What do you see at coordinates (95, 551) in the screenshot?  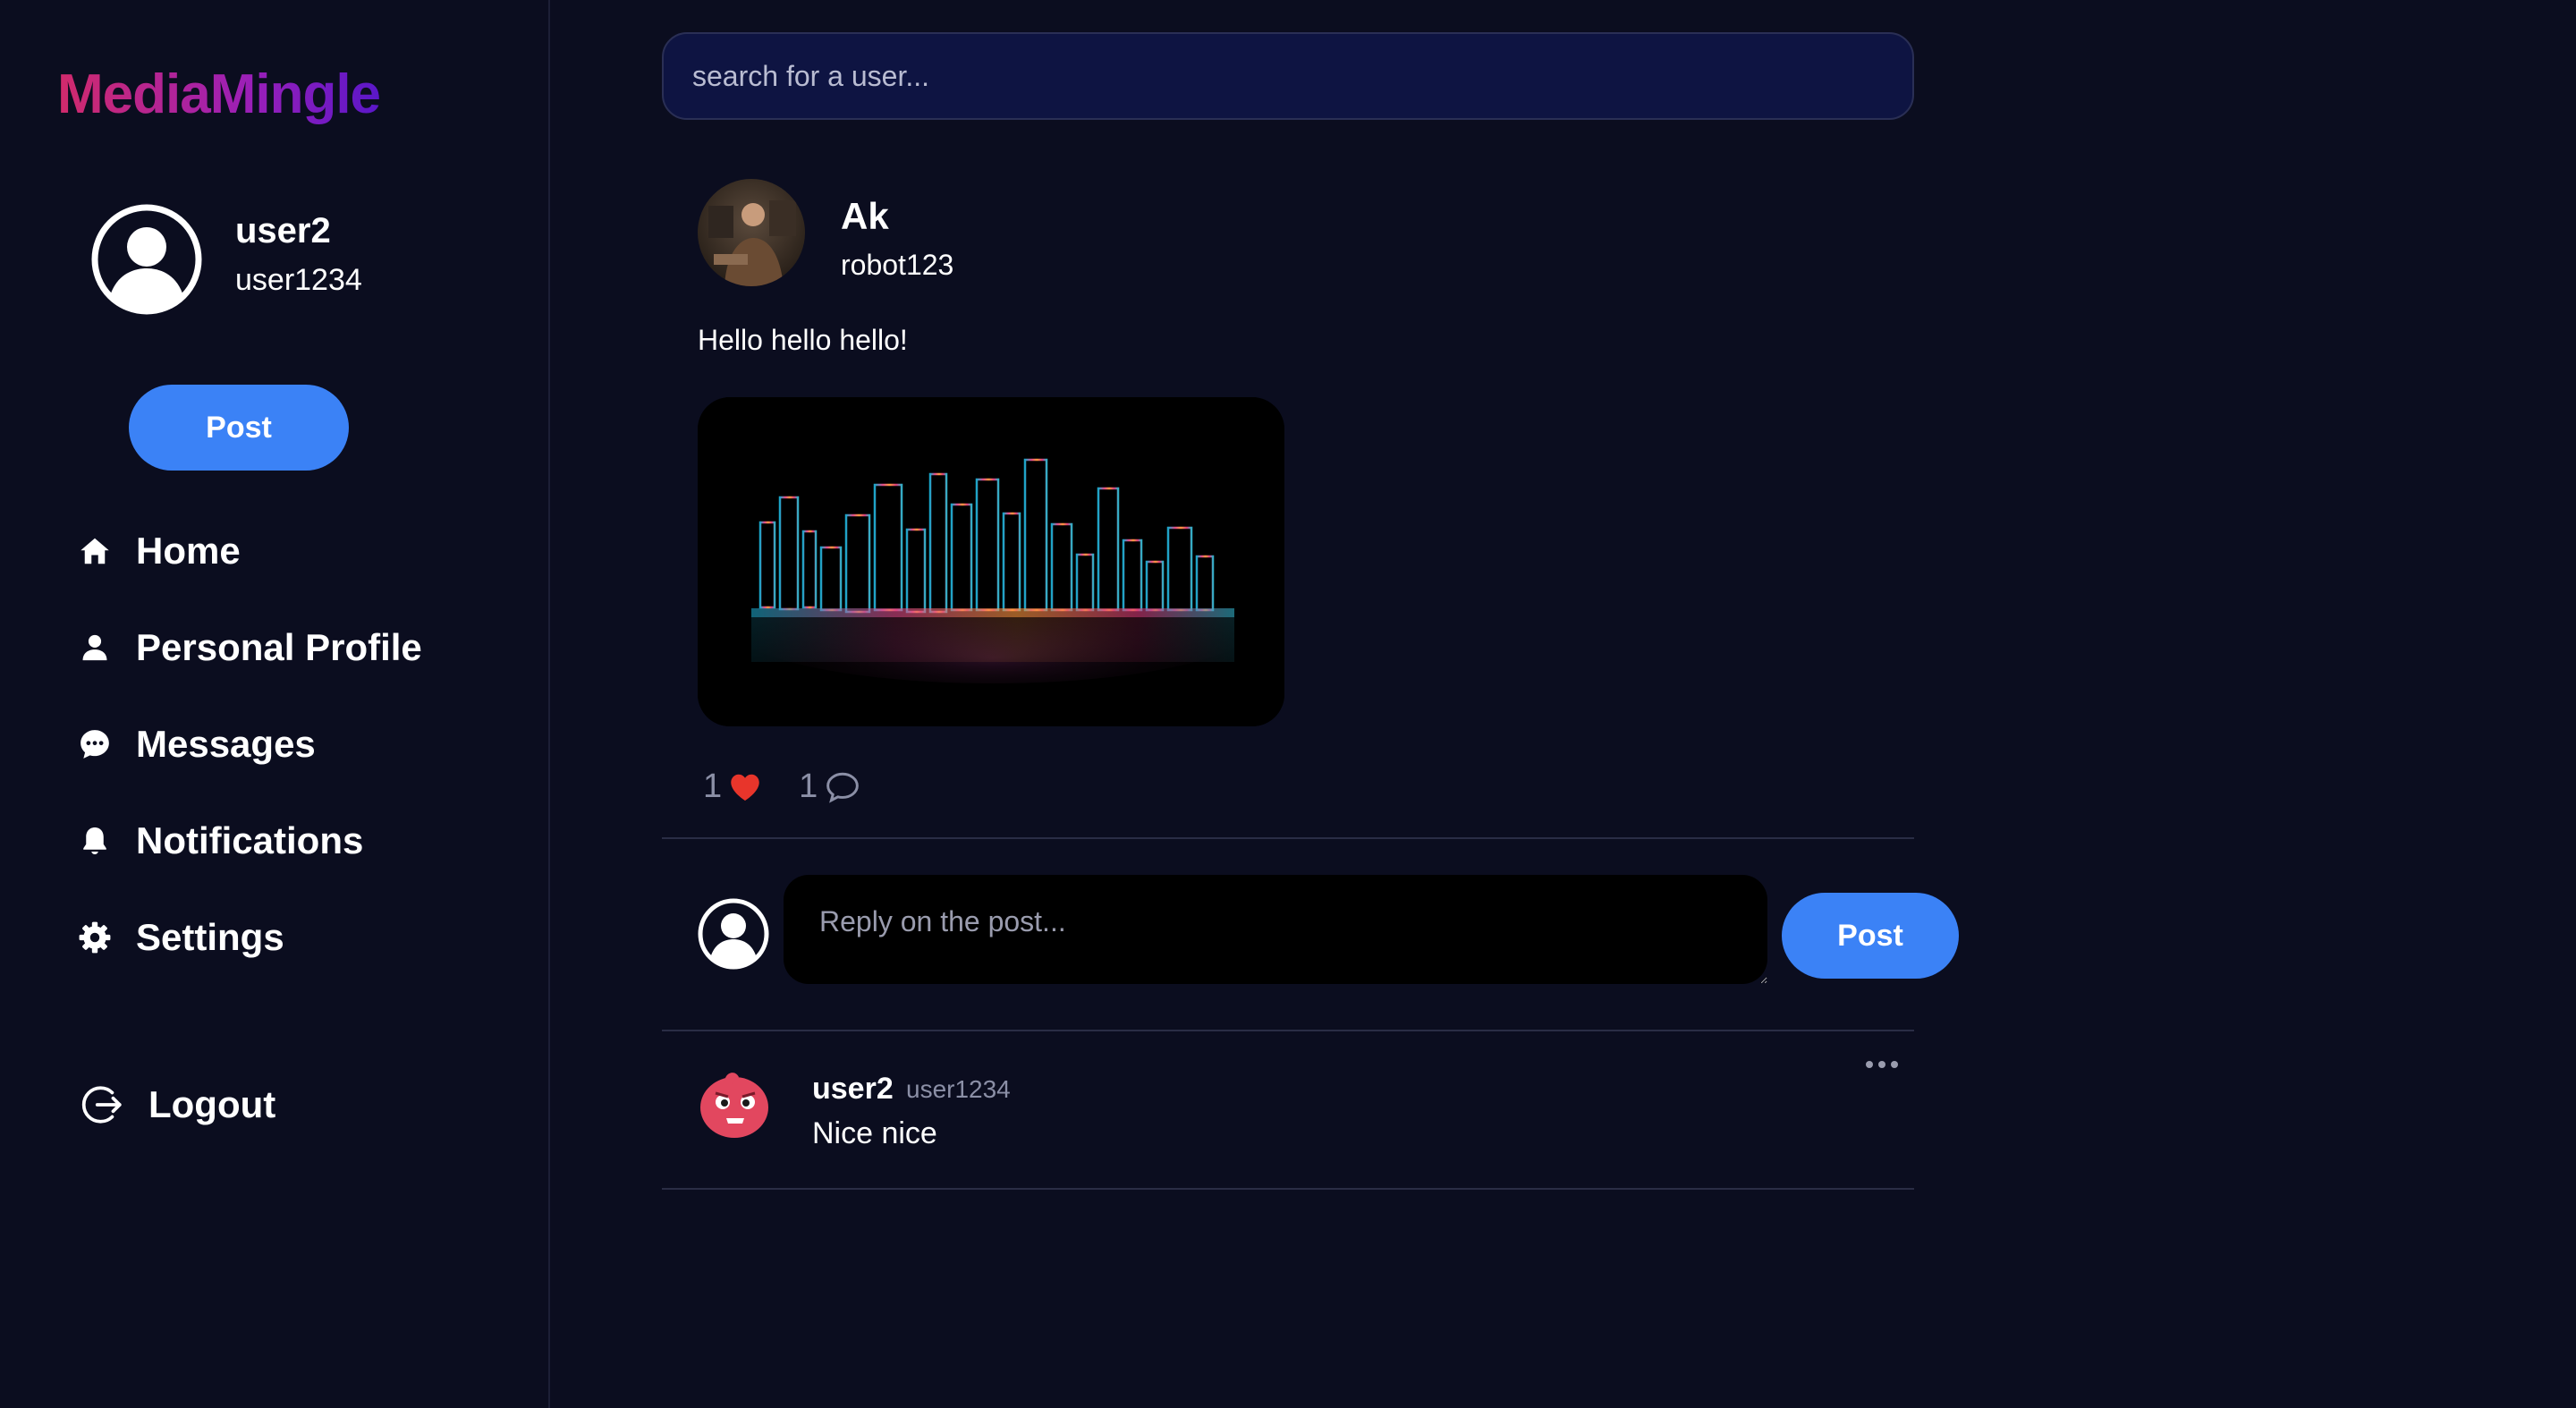 I see `home-icon` at bounding box center [95, 551].